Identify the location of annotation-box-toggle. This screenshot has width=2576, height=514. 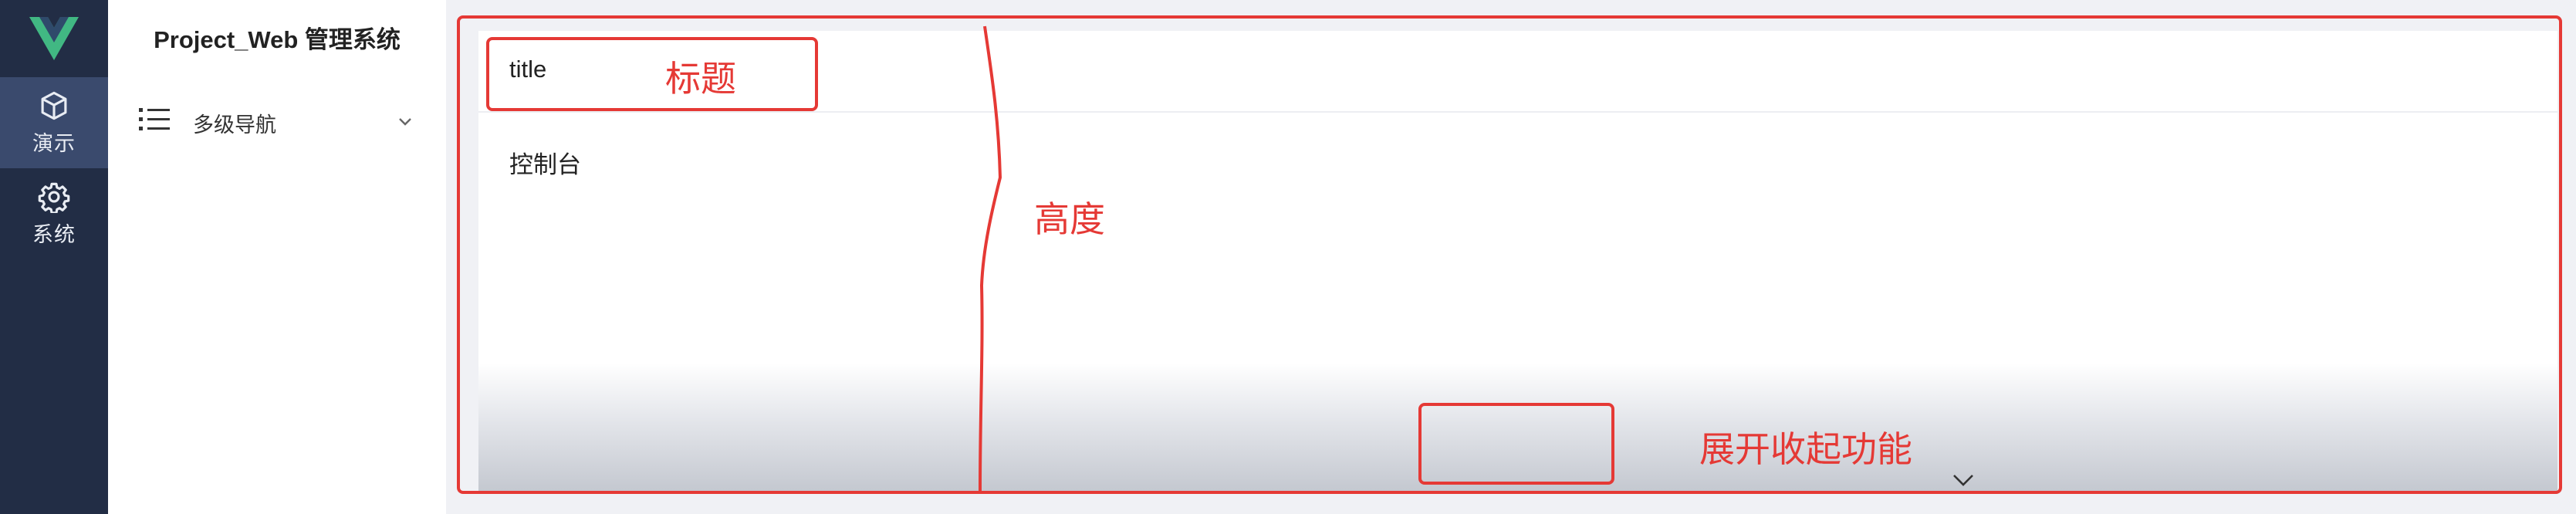
(1516, 444).